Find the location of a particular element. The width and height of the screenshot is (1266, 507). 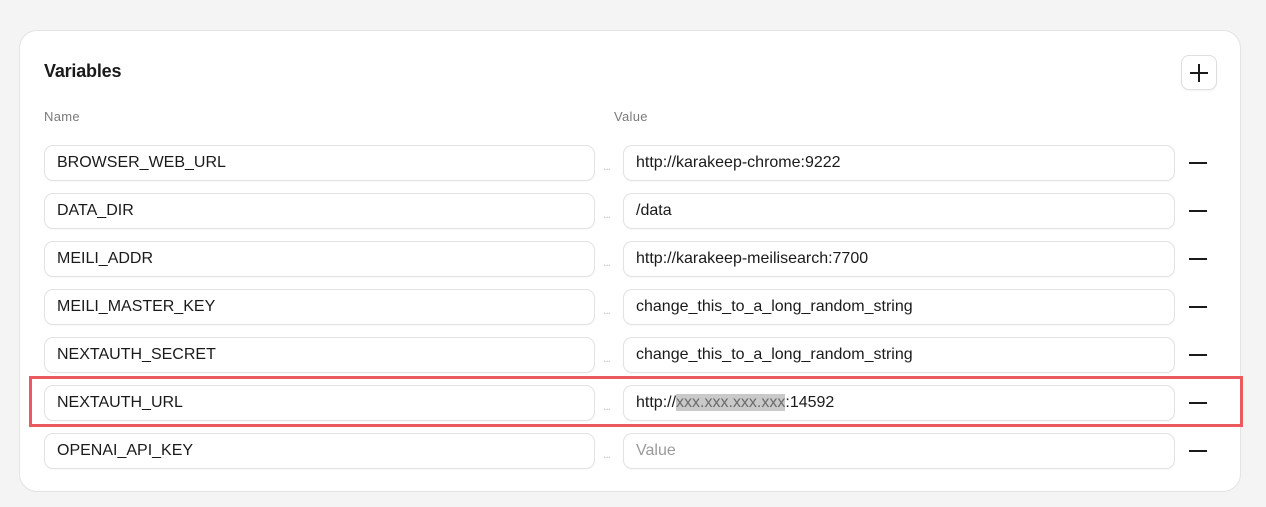

variable-name-input: NEXTAUTH_URL is located at coordinates (319, 403).